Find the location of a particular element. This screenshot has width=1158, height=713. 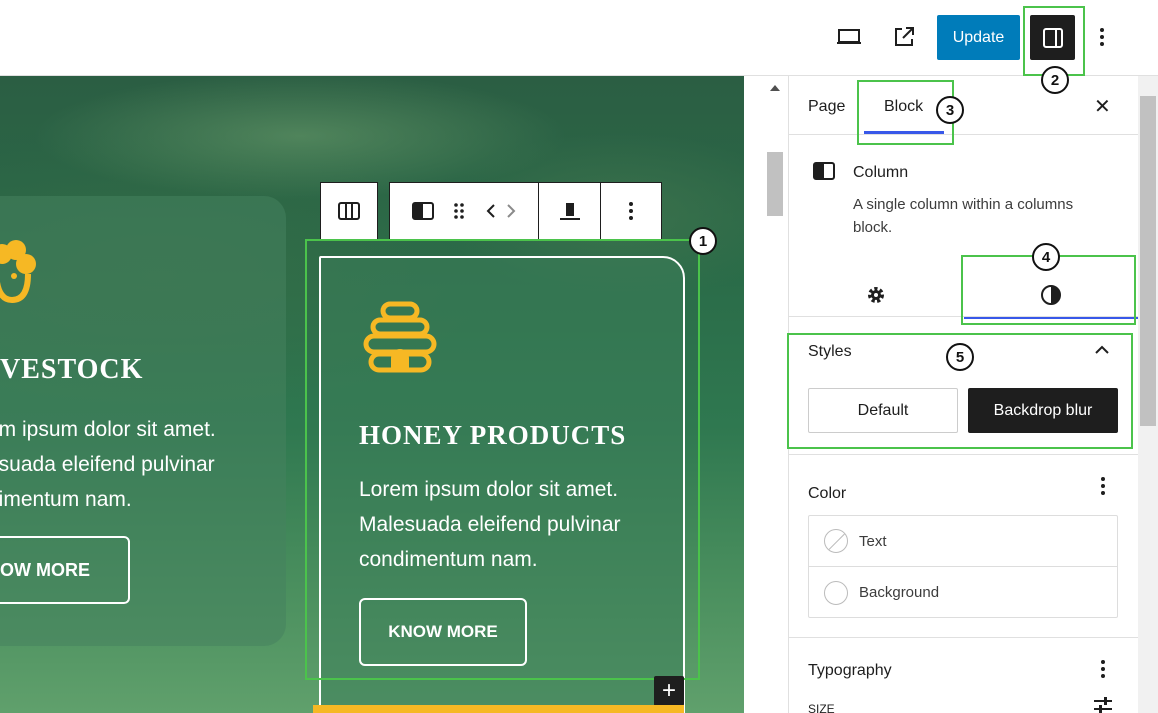

annotation-marker: 2 is located at coordinates (1055, 80).